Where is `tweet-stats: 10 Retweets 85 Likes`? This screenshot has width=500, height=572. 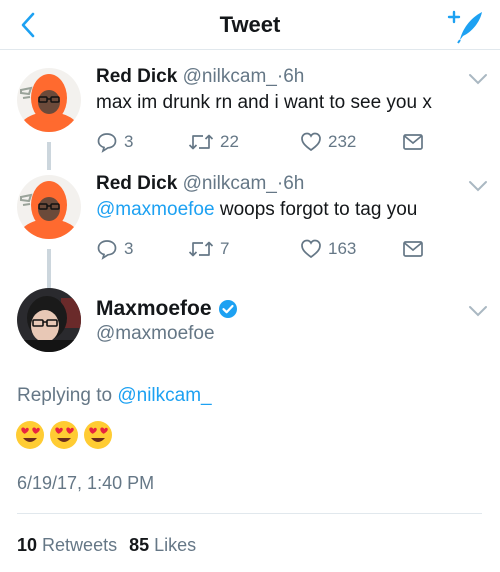 tweet-stats: 10 Retweets 85 Likes is located at coordinates (112, 545).